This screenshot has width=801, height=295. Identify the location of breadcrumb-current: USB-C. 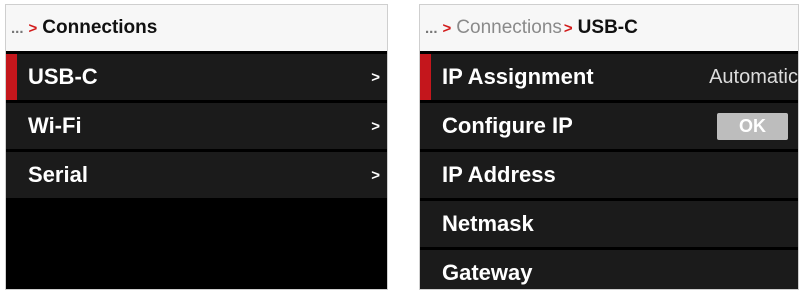
(607, 27).